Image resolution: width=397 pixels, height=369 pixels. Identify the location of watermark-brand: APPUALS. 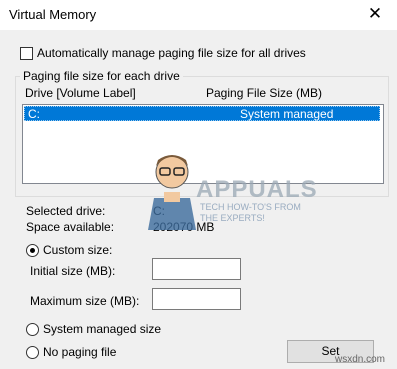
(257, 189).